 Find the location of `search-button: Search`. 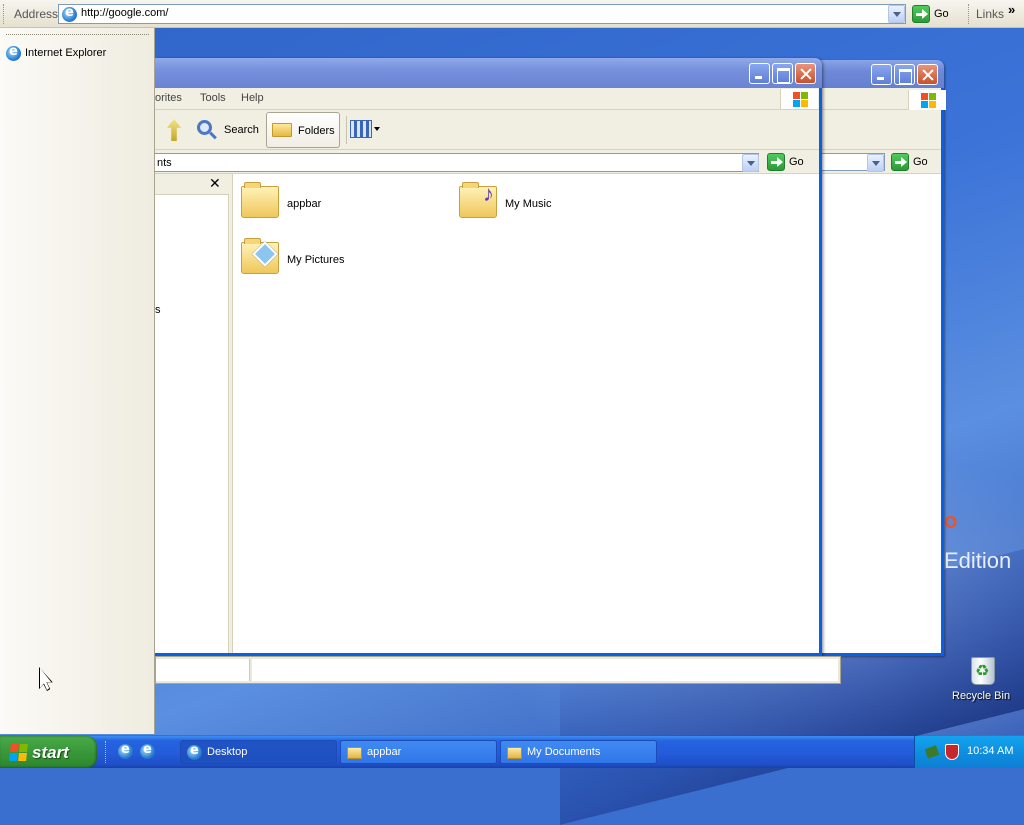

search-button: Search is located at coordinates (229, 130).